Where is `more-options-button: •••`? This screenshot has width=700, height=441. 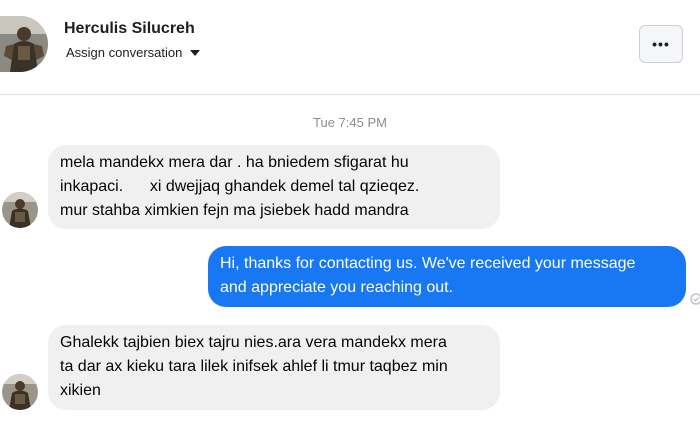 more-options-button: ••• is located at coordinates (661, 44).